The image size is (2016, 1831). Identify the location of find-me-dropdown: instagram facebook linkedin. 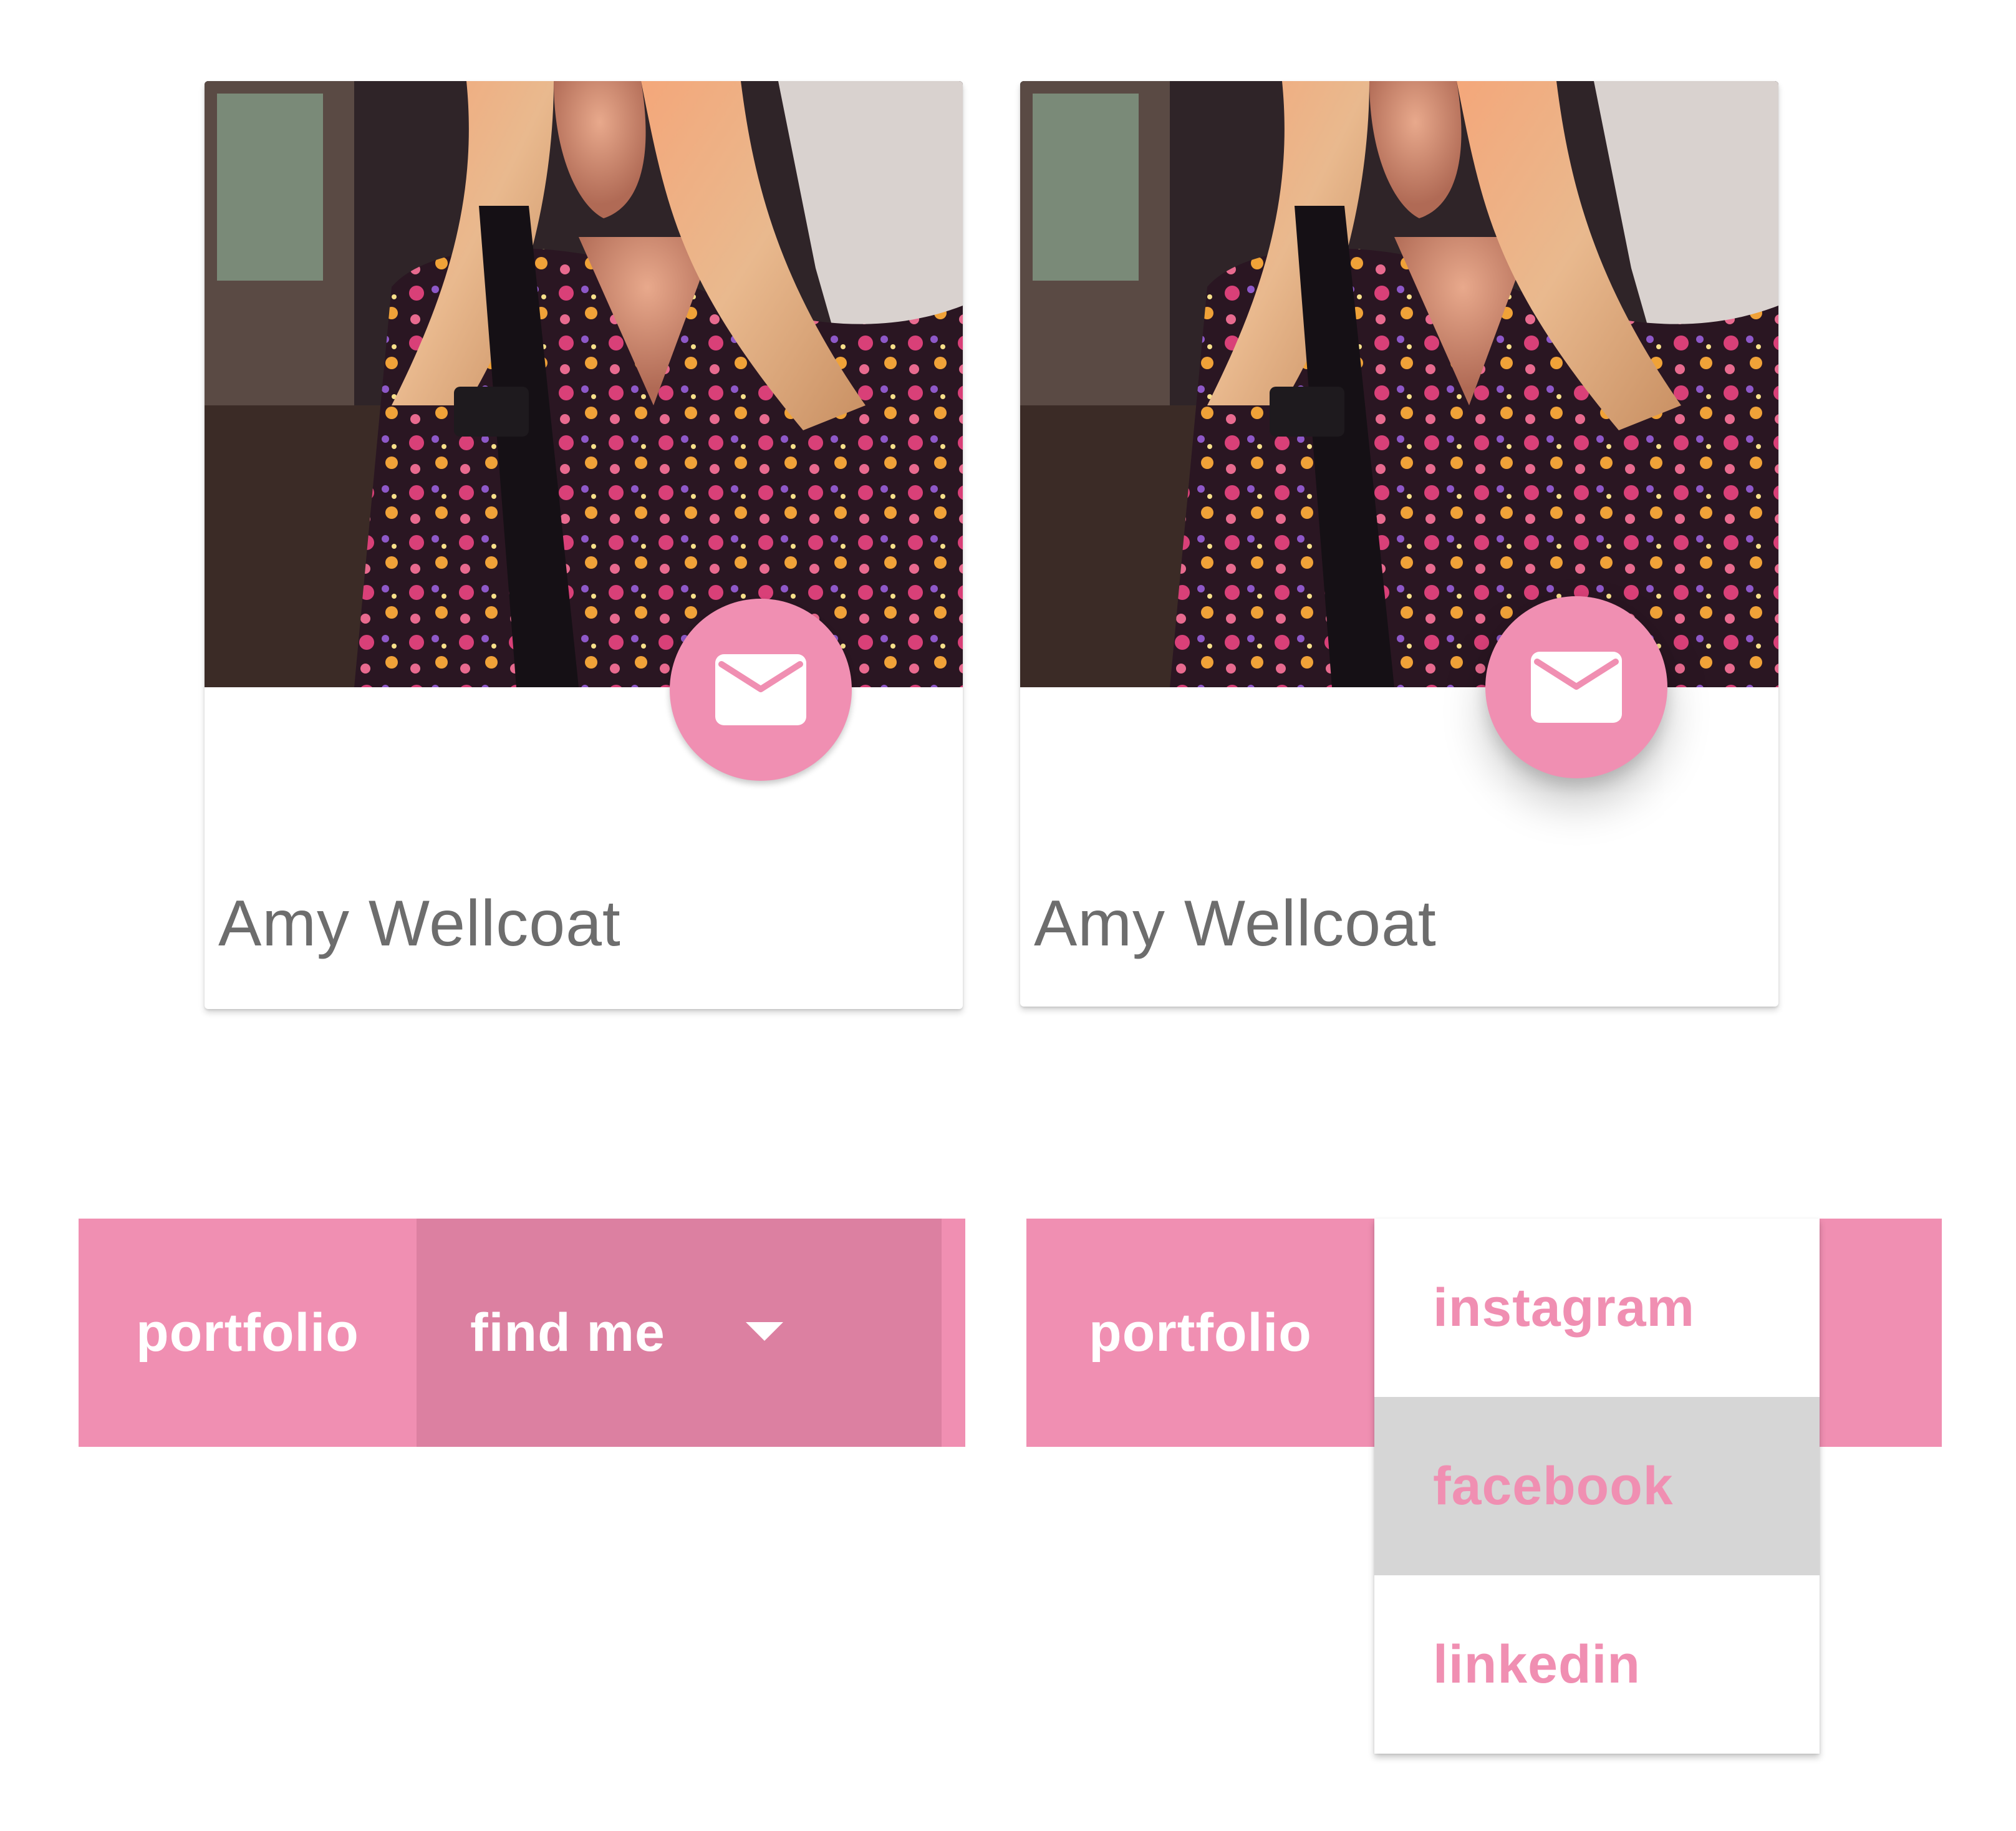
(1597, 1487).